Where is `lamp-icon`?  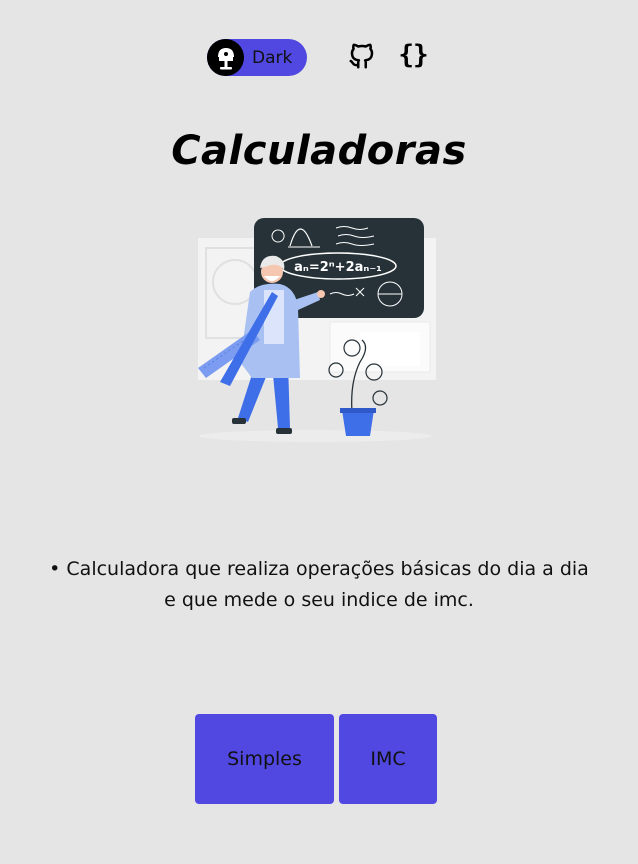
lamp-icon is located at coordinates (225, 57).